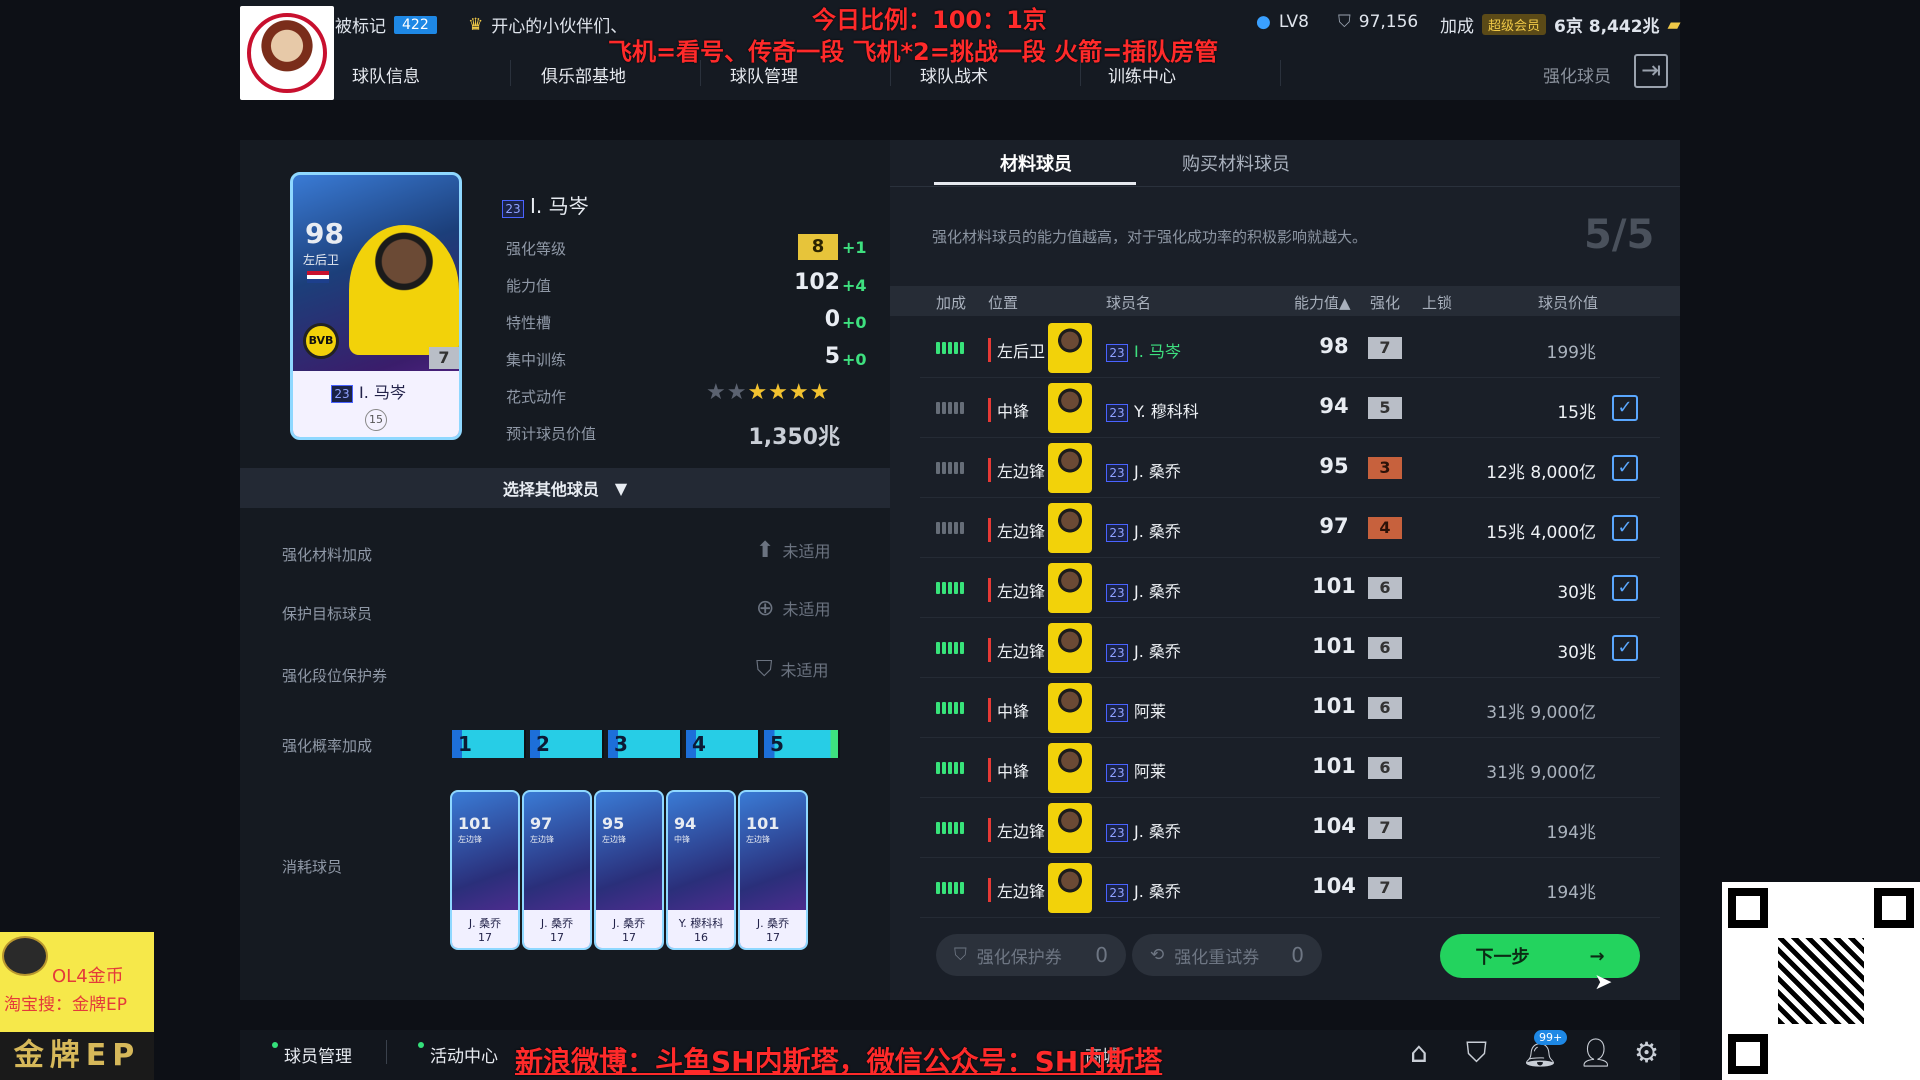 The image size is (1920, 1080). What do you see at coordinates (1577, 74) in the screenshot?
I see `enhance-player-link: 强化球员` at bounding box center [1577, 74].